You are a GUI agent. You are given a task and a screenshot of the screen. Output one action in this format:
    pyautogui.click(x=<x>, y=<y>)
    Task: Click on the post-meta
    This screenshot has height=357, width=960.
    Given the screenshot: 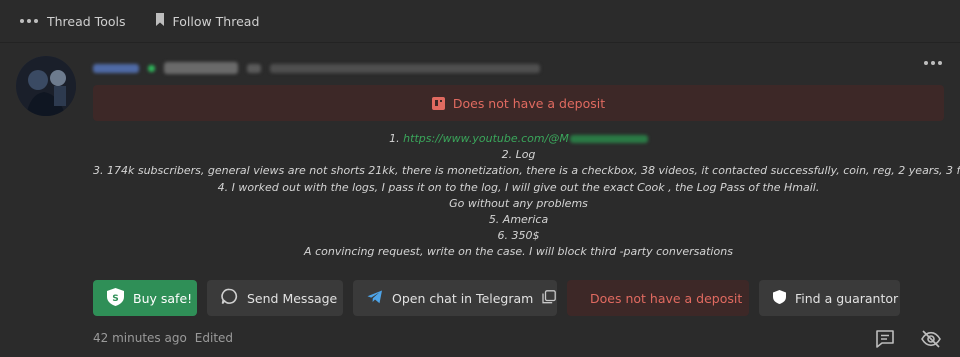 What is the action you would take?
    pyautogui.click(x=316, y=68)
    